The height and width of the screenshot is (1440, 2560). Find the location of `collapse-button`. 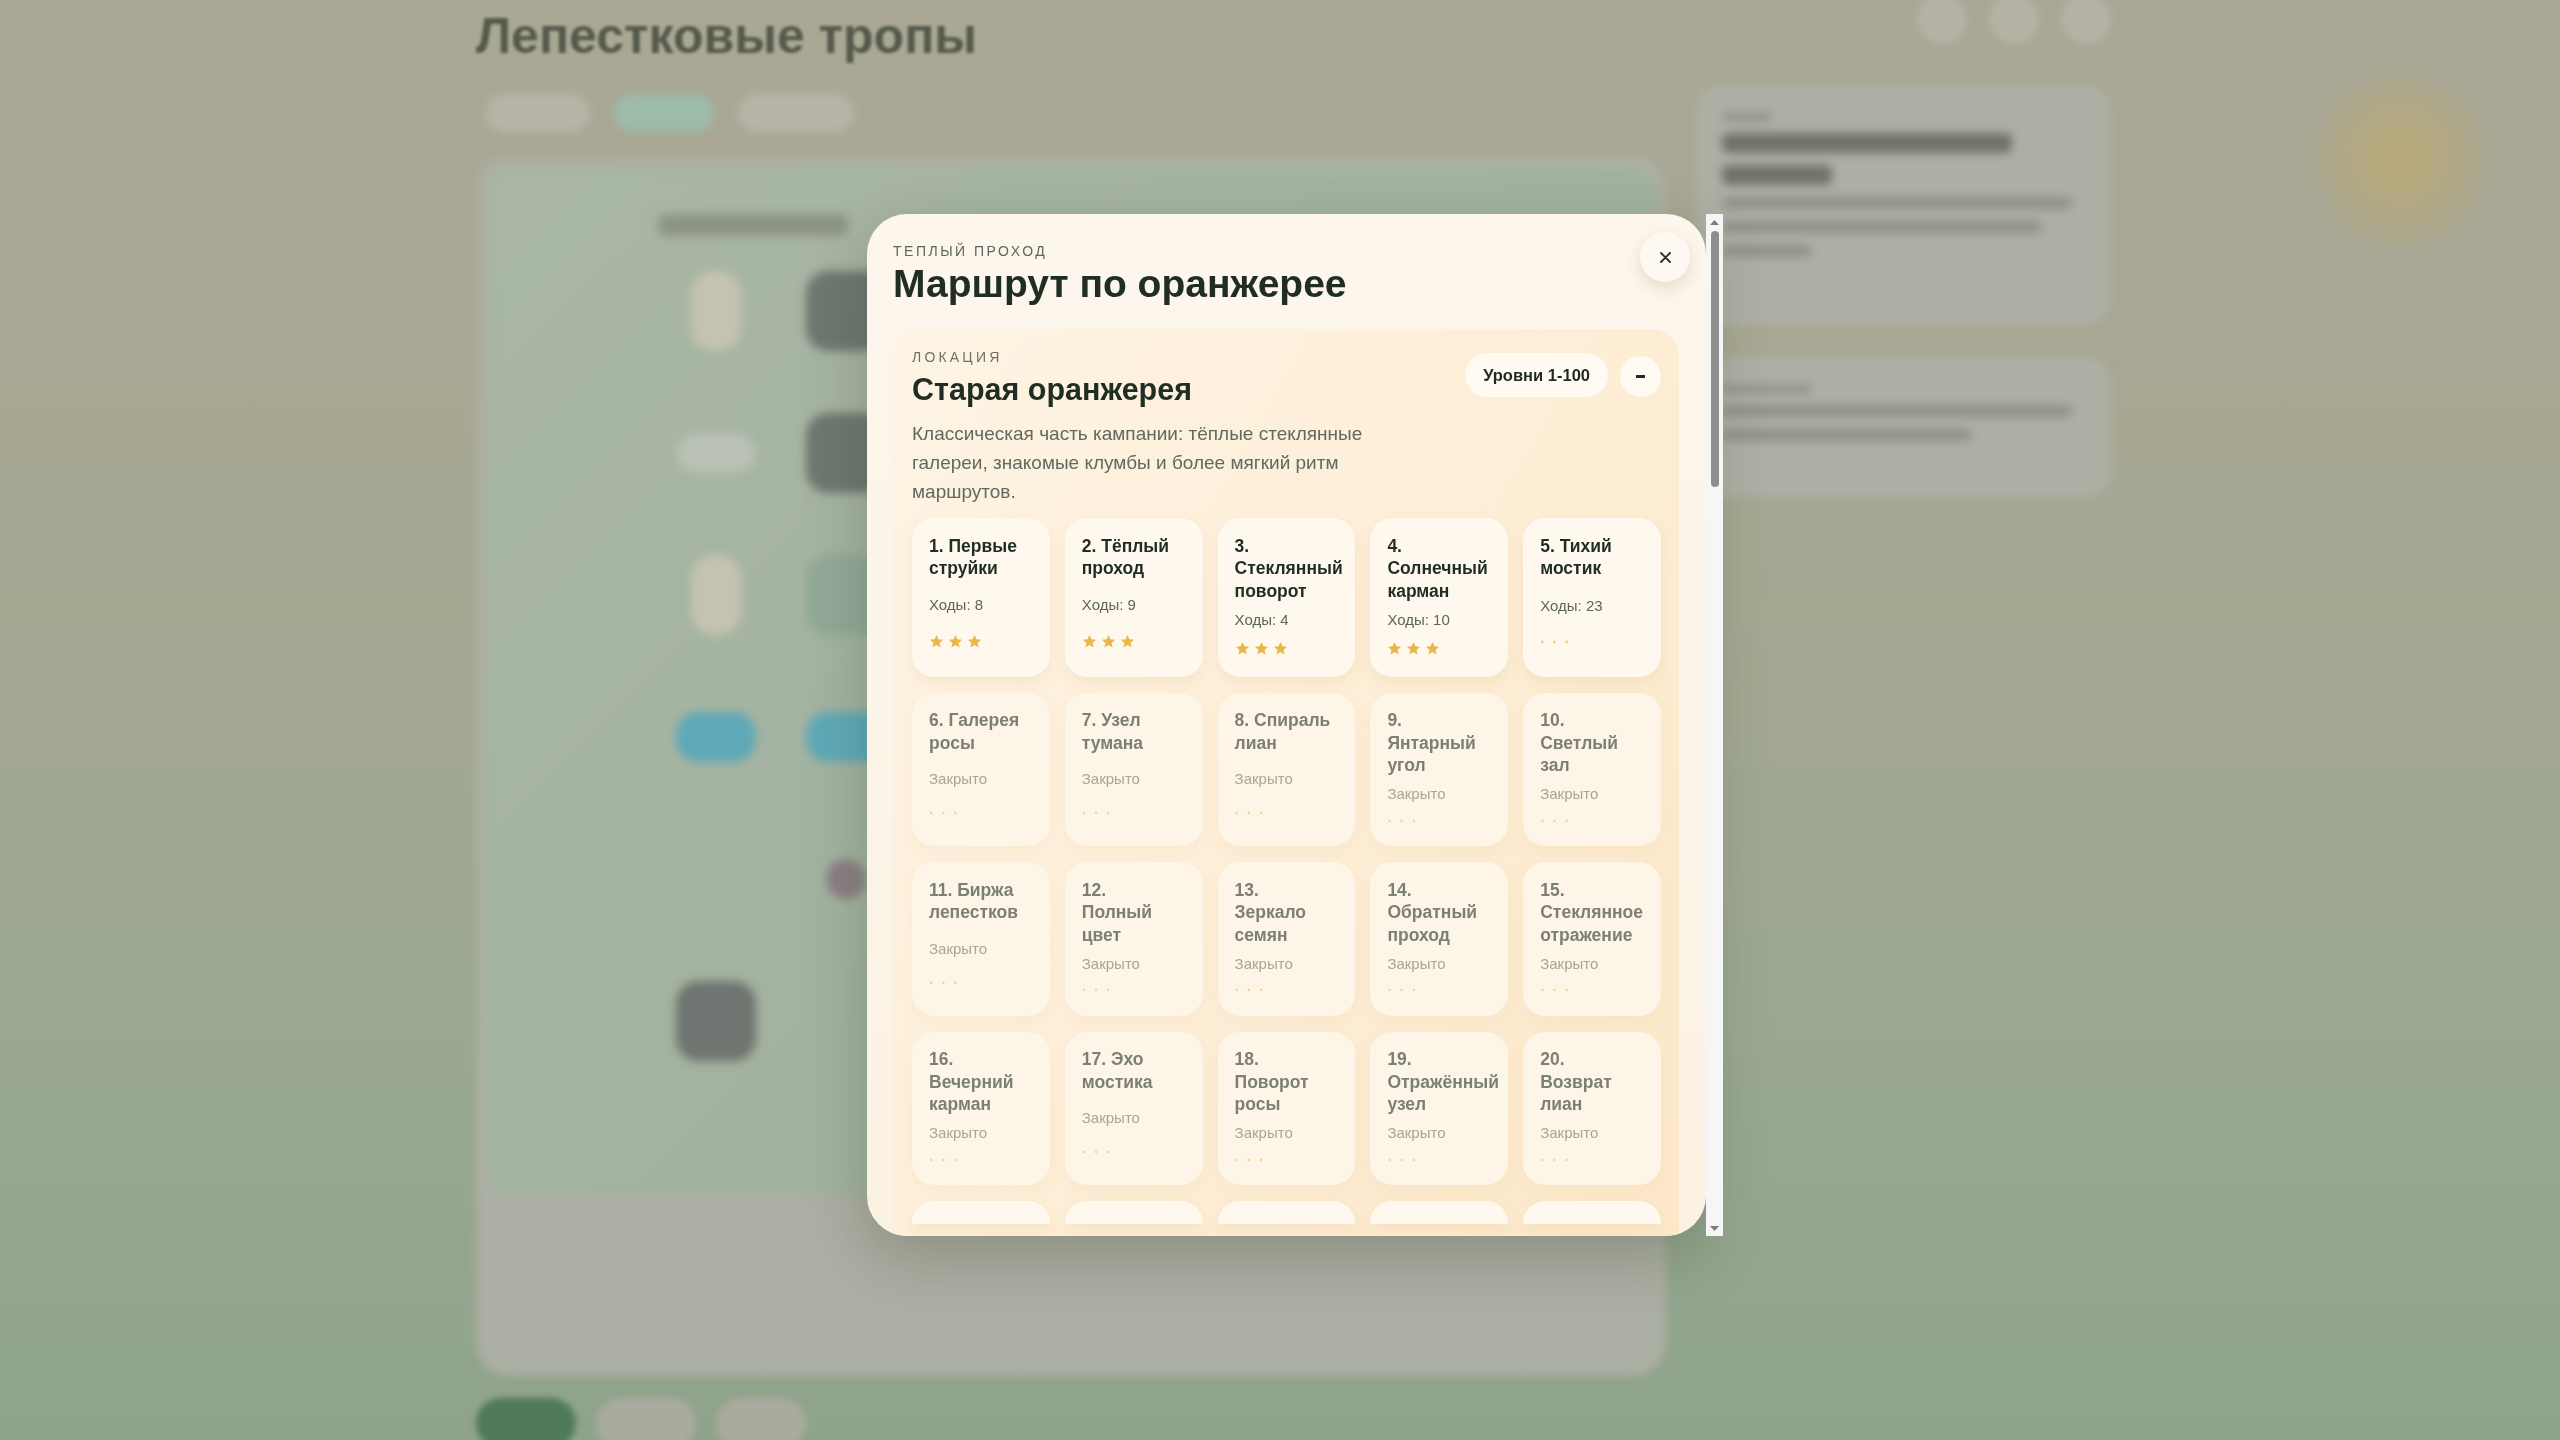

collapse-button is located at coordinates (1640, 376).